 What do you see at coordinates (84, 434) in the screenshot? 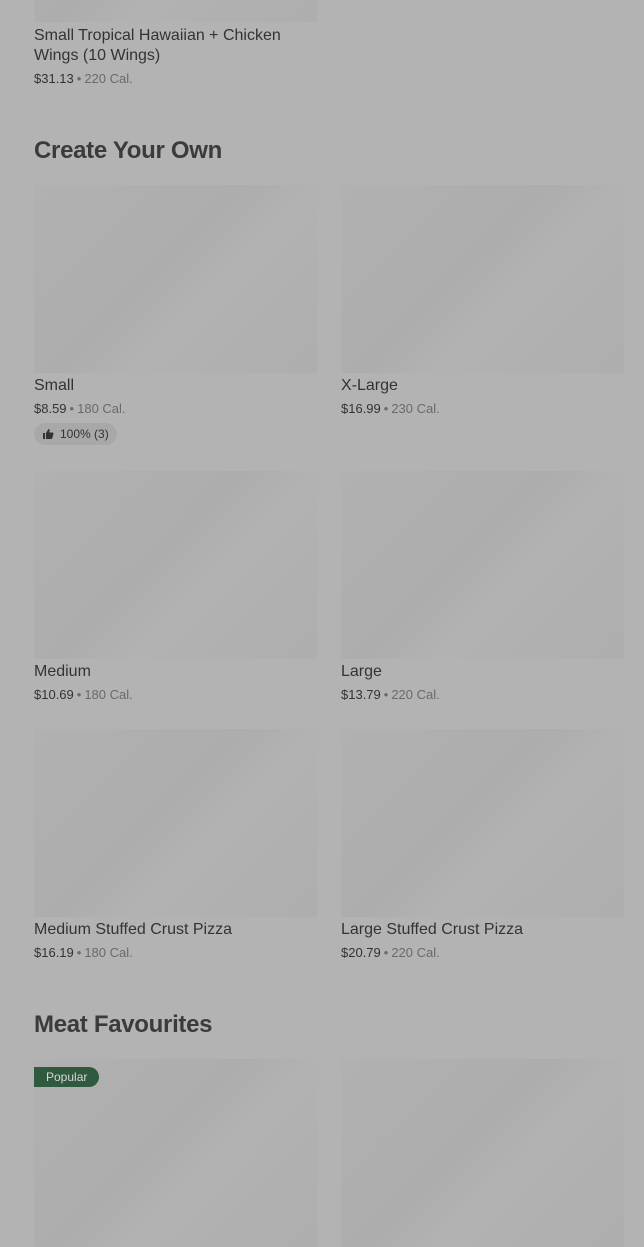
I see `rating-text: 100% (3)` at bounding box center [84, 434].